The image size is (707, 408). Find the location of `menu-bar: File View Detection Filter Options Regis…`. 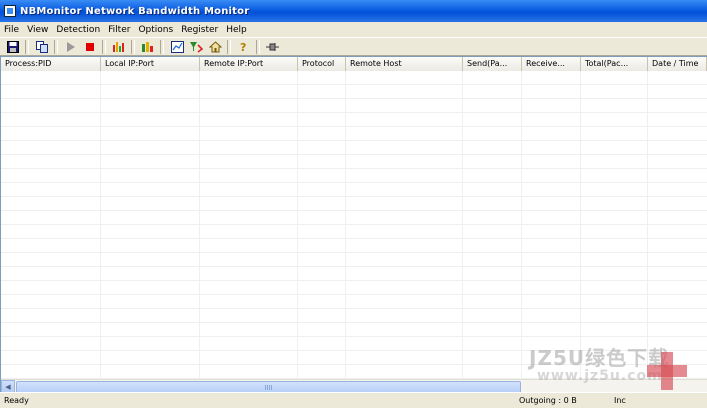

menu-bar: File View Detection Filter Options Regis… is located at coordinates (353, 29).